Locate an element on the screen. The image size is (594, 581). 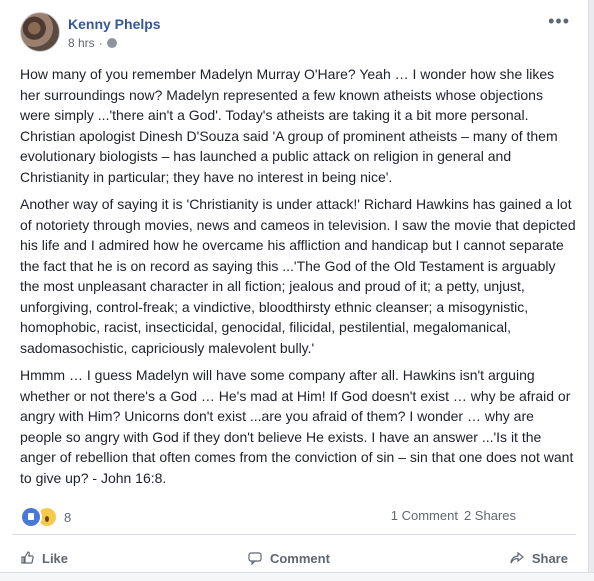
post-header: Kenny Phelps 8 hrs · ••• is located at coordinates (300, 34).